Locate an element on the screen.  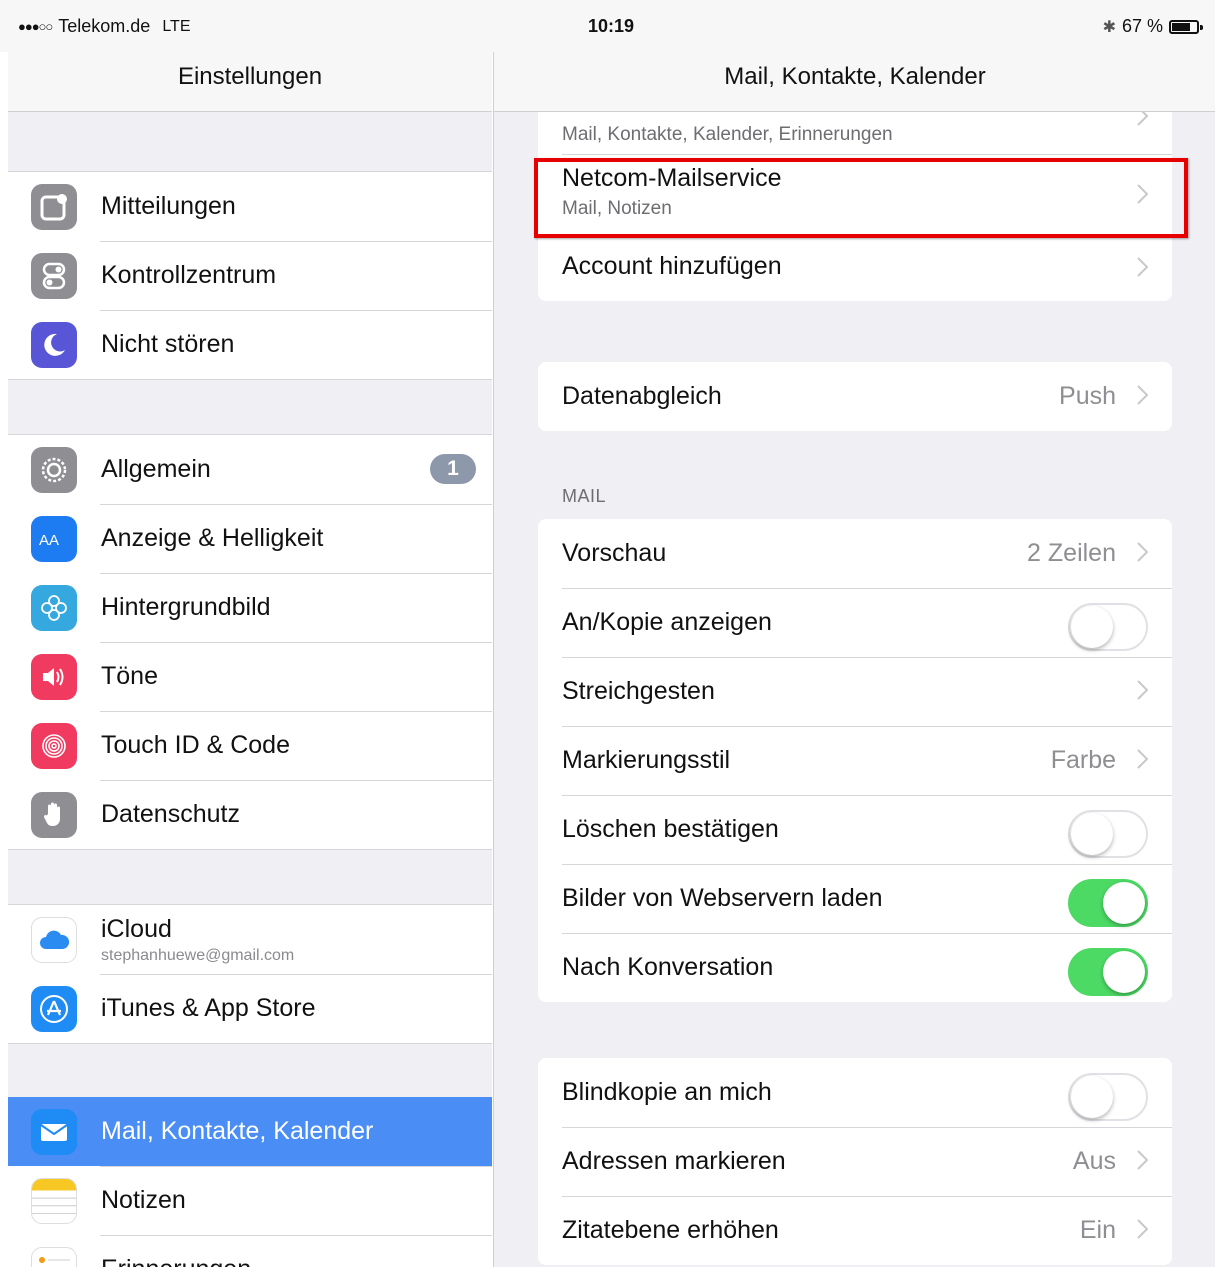
sidebar-item-label: Erinnerungen is located at coordinates (176, 1261).